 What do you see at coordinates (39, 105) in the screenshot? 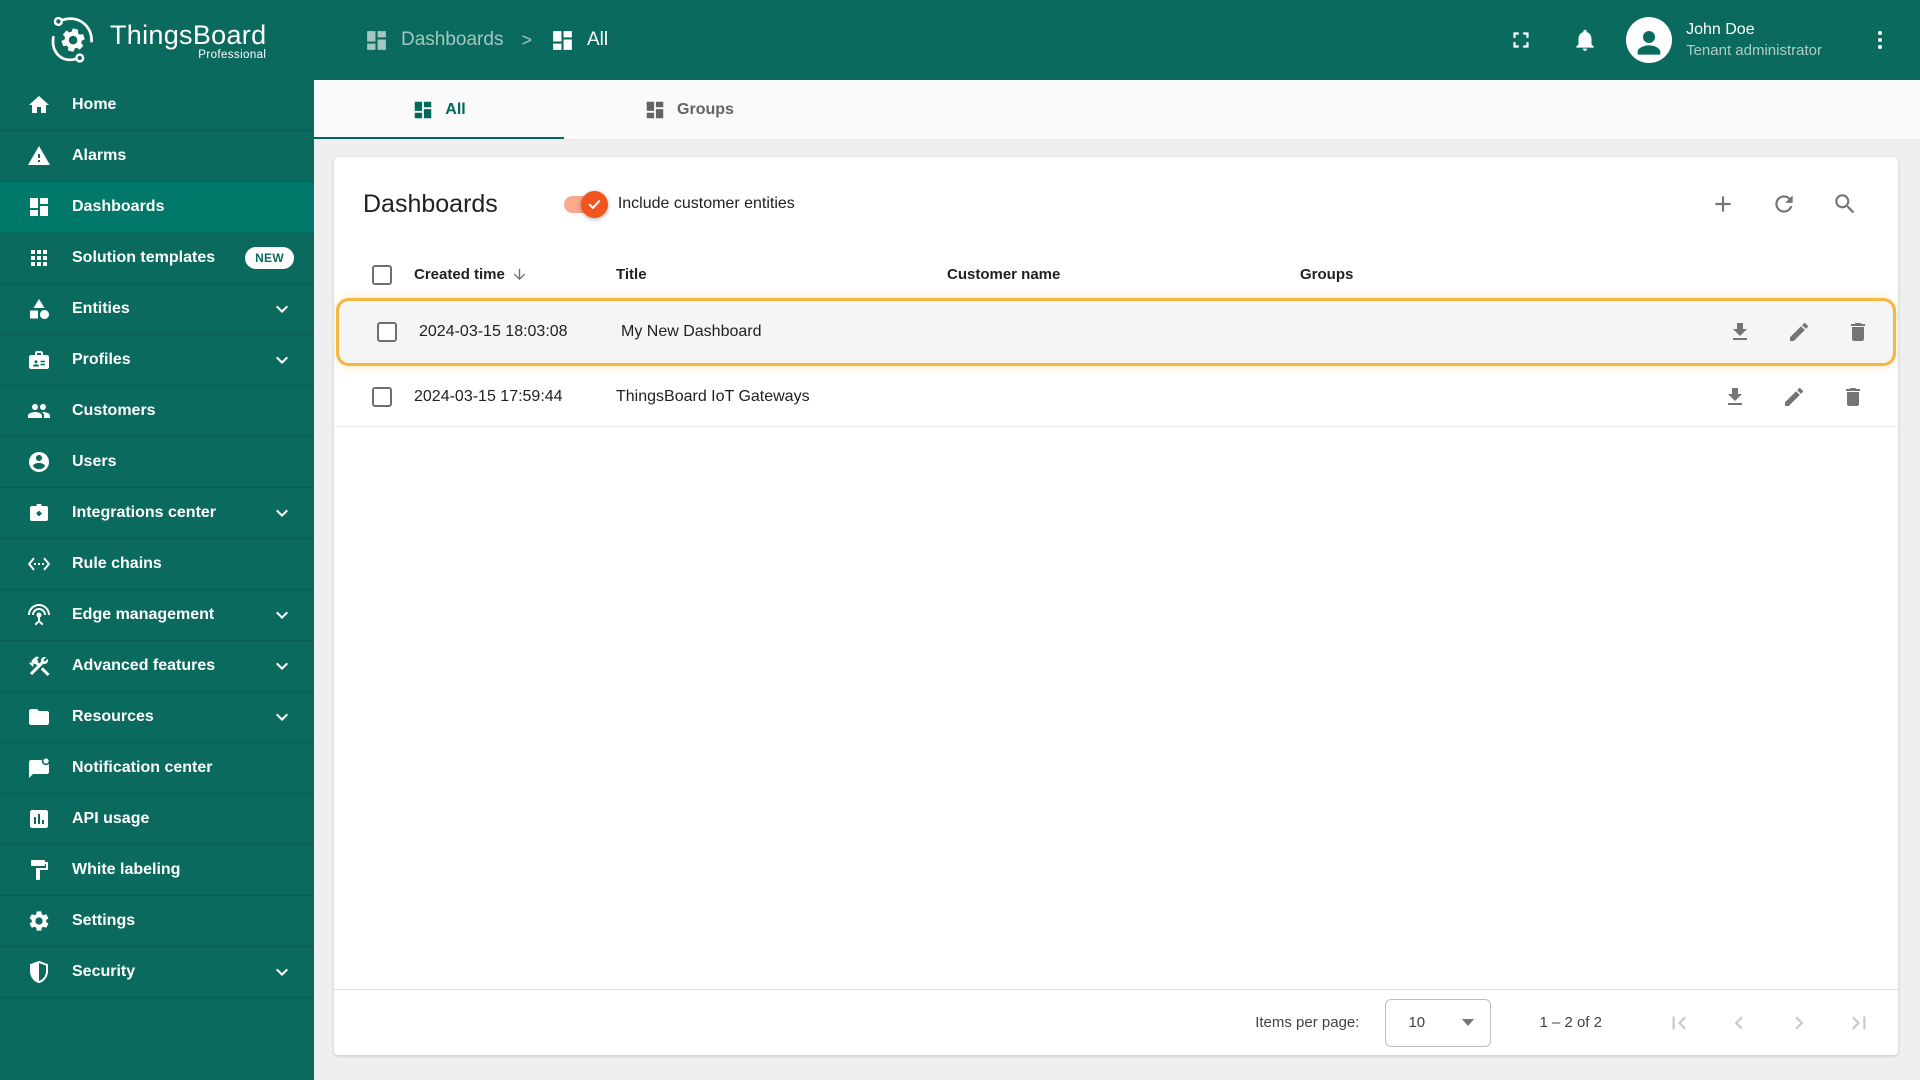
I see `home-icon` at bounding box center [39, 105].